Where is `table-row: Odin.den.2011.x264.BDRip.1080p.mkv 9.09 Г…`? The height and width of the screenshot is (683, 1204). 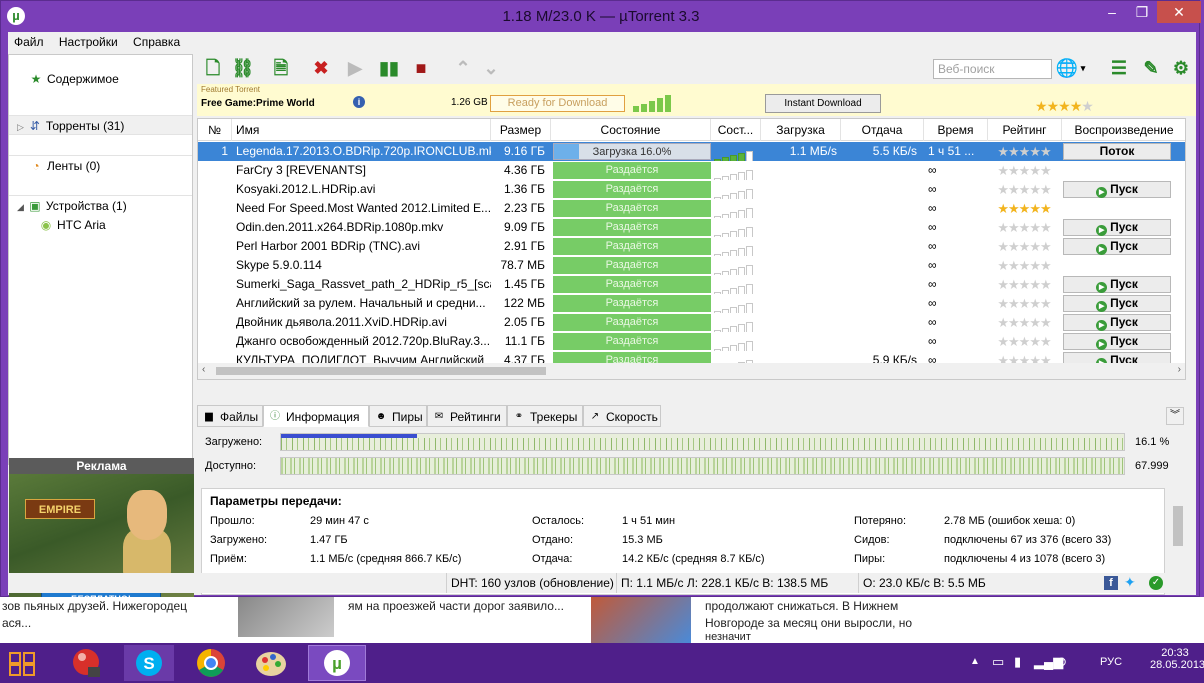 table-row: Odin.den.2011.x264.BDRip.1080p.mkv 9.09 Г… is located at coordinates (691, 227).